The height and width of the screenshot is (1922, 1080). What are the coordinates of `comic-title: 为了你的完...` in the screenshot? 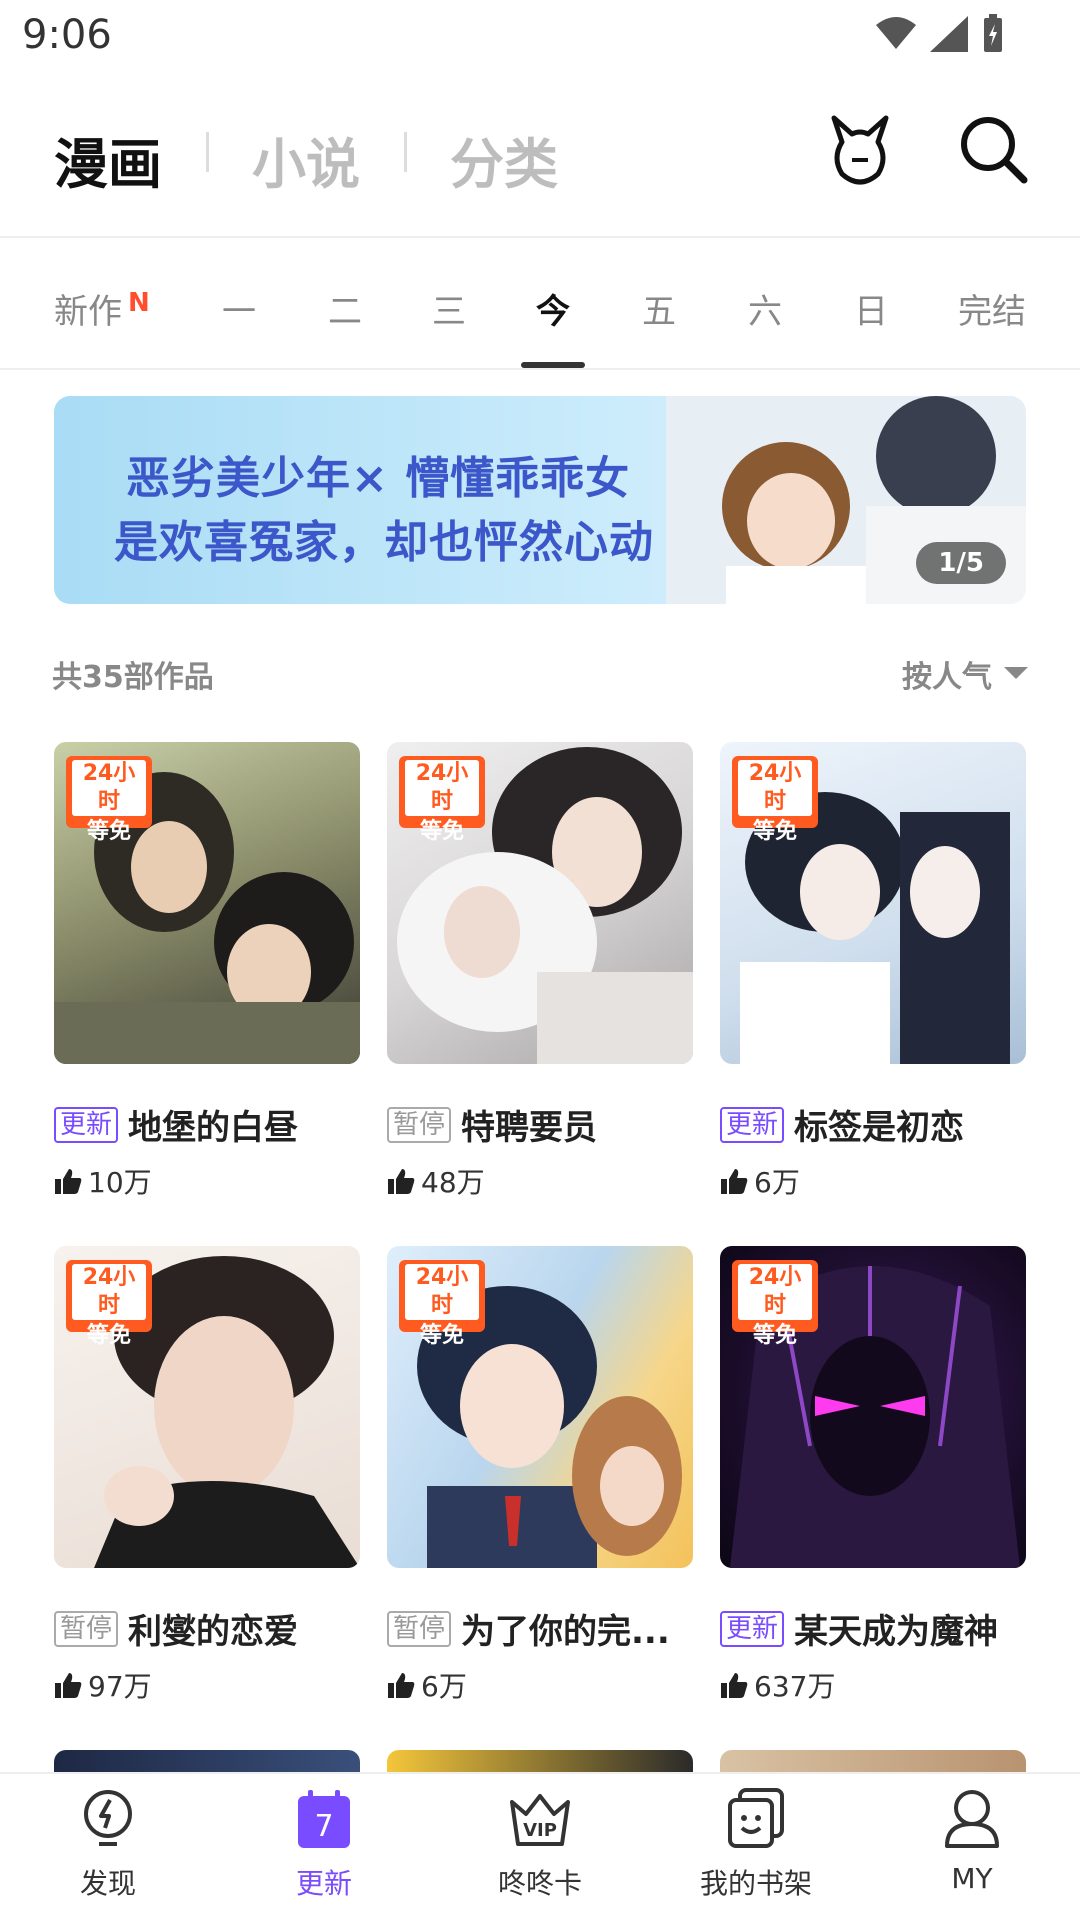 It's located at (565, 1632).